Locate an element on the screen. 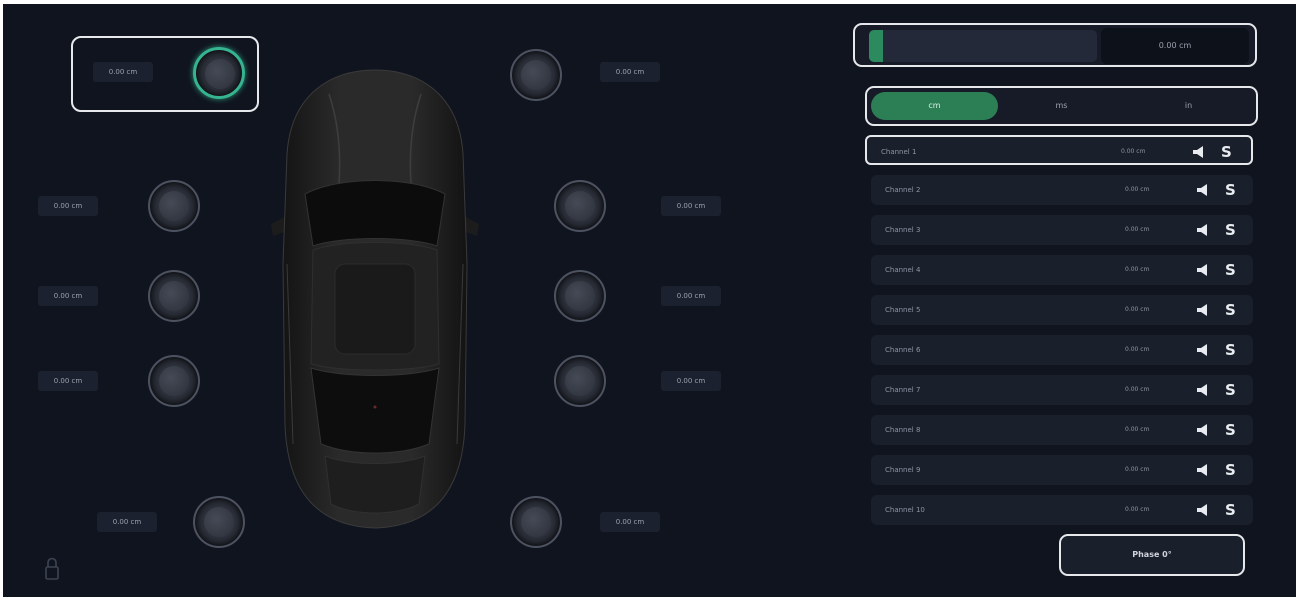 The height and width of the screenshot is (601, 1300). channel-row: Channel 3 0.00 cm S is located at coordinates (1062, 230).